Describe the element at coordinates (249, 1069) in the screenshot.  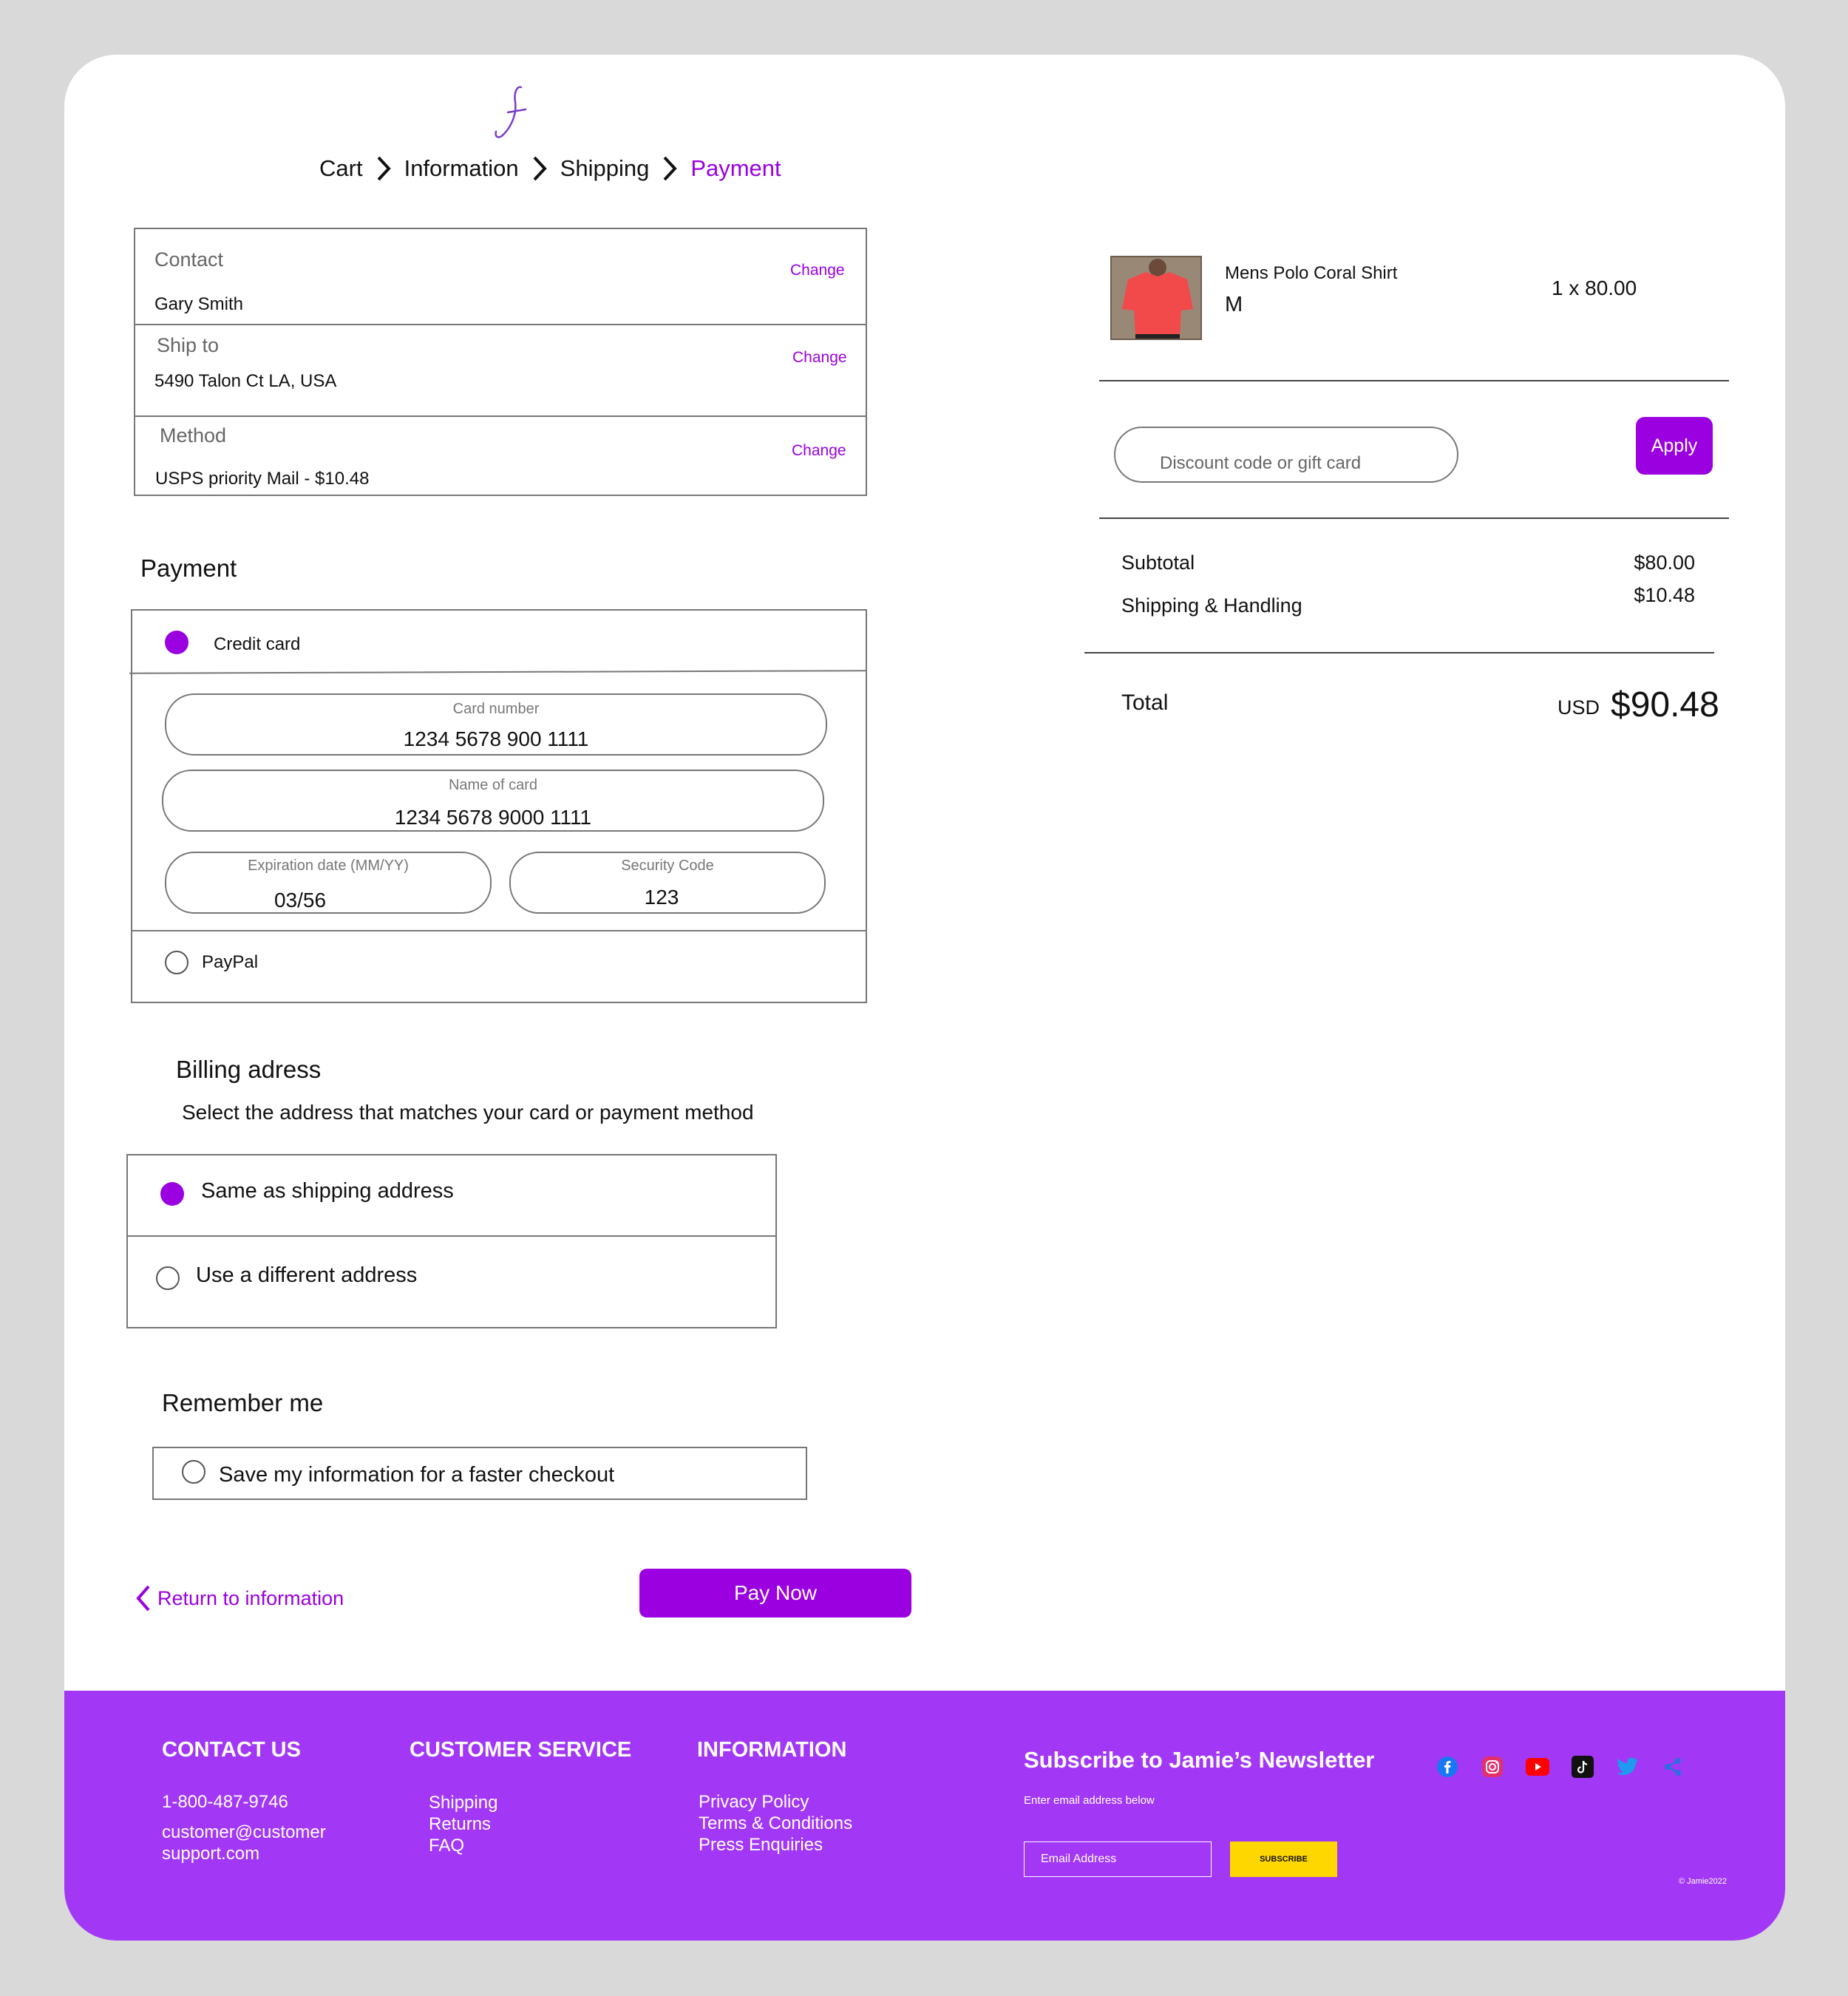
I see `billing-heading: Billing adress` at that location.